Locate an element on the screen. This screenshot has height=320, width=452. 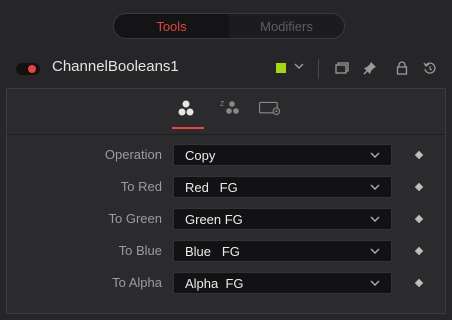
to-alpha-label: To Alpha is located at coordinates (137, 282).